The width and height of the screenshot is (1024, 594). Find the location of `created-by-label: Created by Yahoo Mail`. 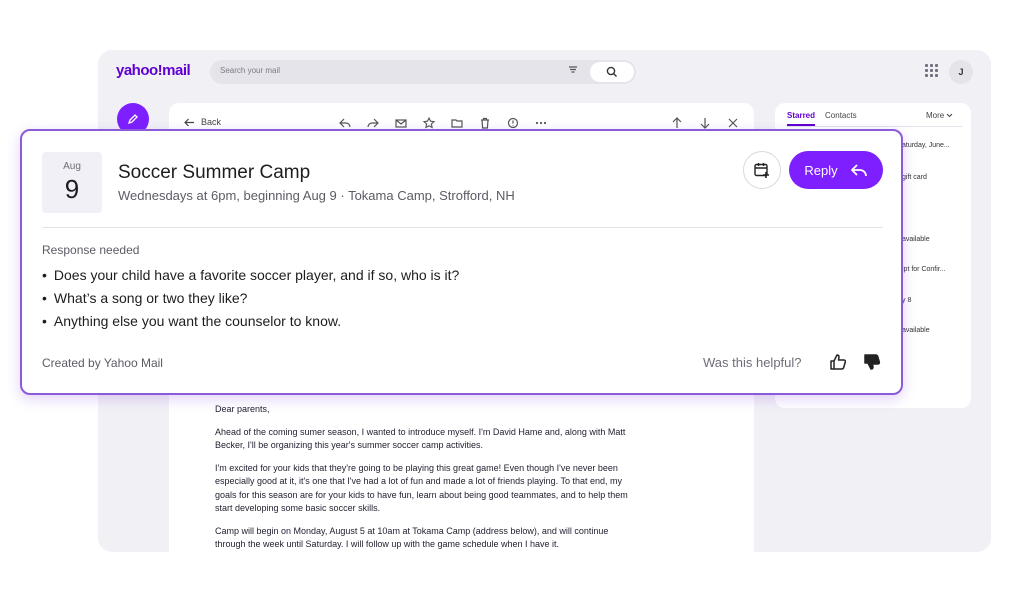

created-by-label: Created by Yahoo Mail is located at coordinates (102, 363).